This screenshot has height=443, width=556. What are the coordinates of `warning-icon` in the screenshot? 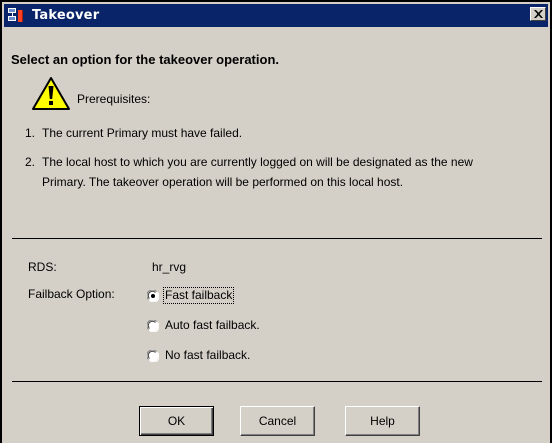 It's located at (51, 94).